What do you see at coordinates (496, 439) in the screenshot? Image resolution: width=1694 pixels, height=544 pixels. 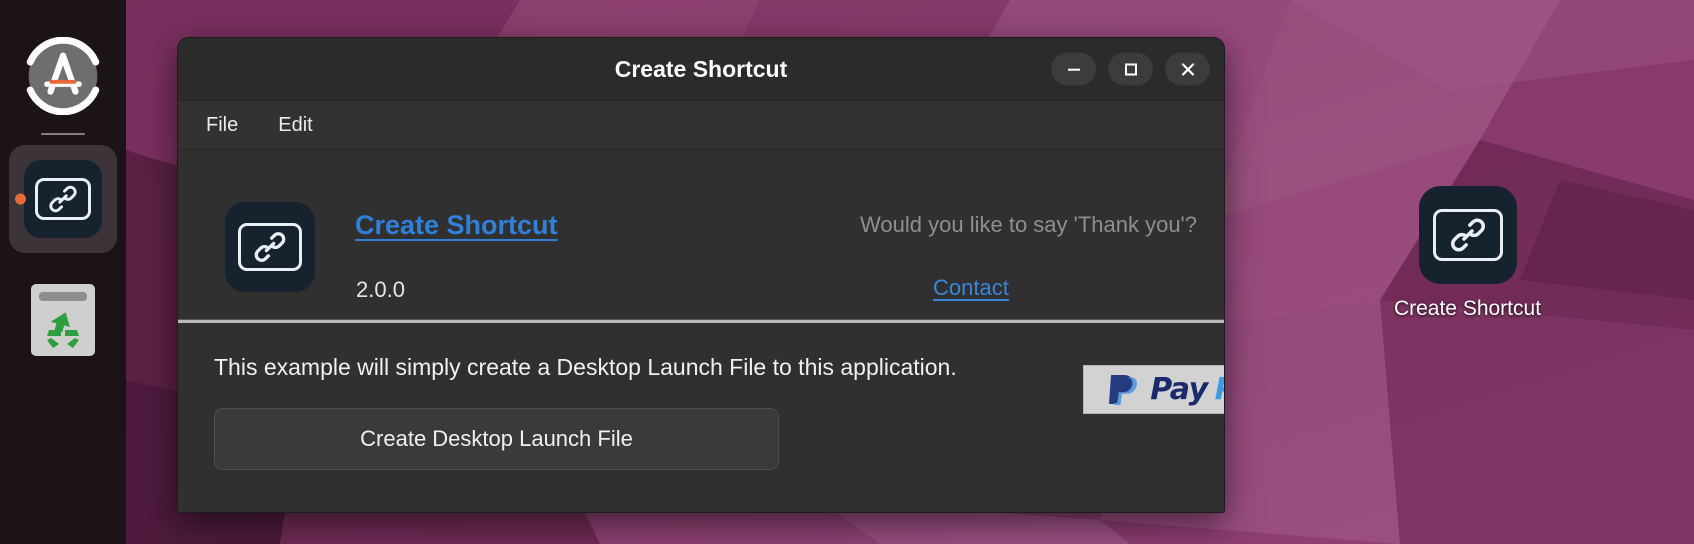 I see `create-desktop-launch-file-button: Create Desktop Launch File` at bounding box center [496, 439].